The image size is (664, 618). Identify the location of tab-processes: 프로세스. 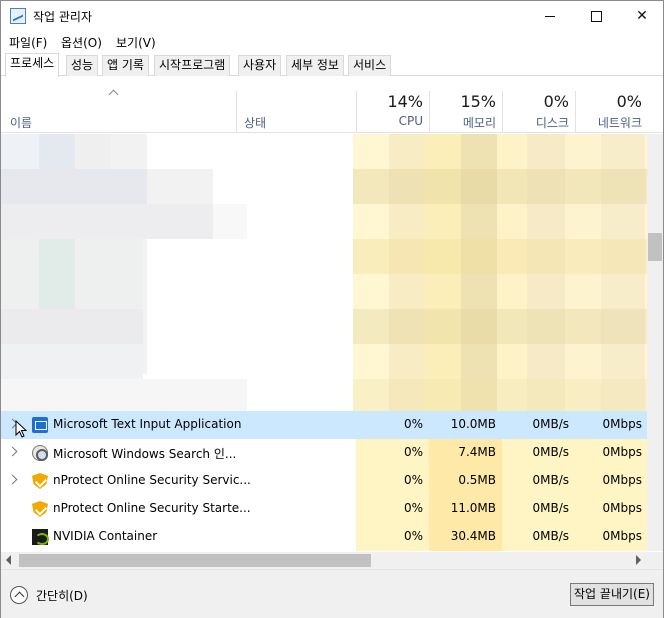
(32, 65).